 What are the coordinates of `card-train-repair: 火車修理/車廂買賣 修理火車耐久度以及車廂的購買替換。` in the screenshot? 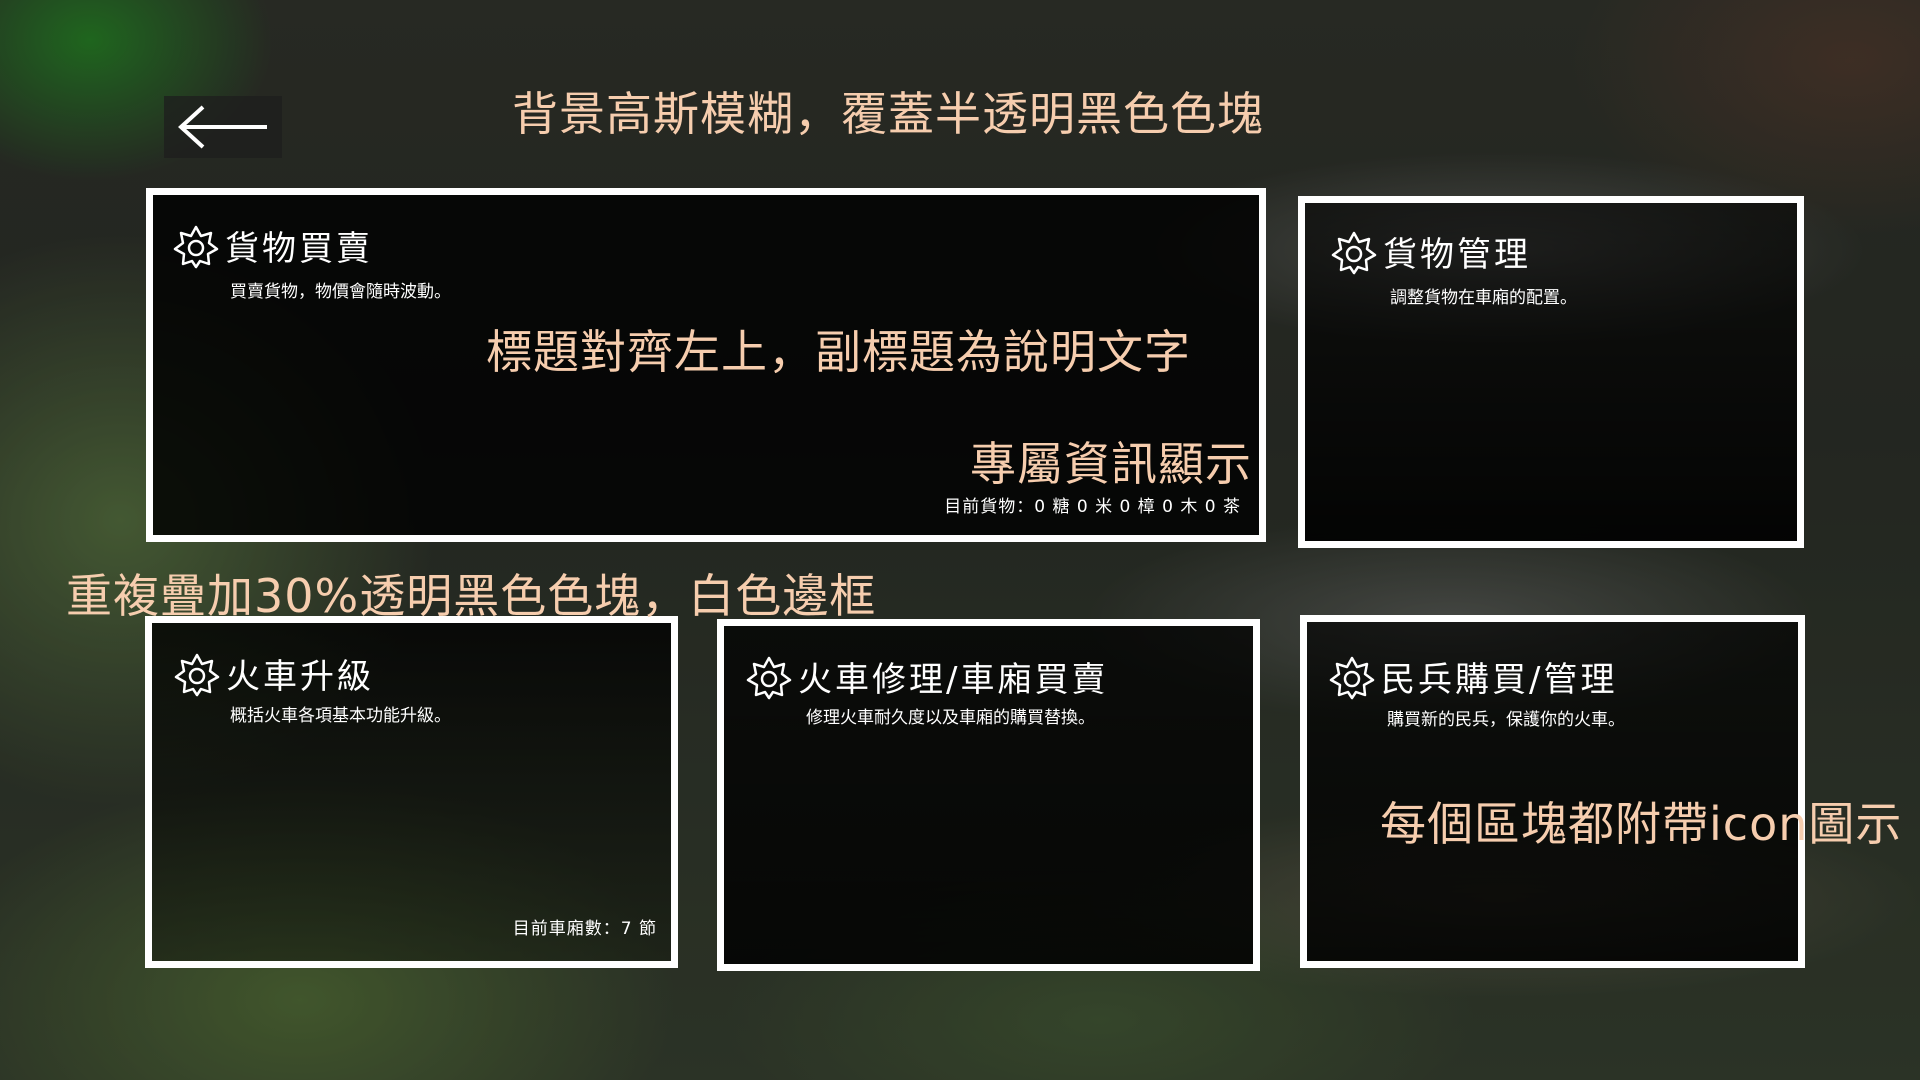 It's located at (988, 795).